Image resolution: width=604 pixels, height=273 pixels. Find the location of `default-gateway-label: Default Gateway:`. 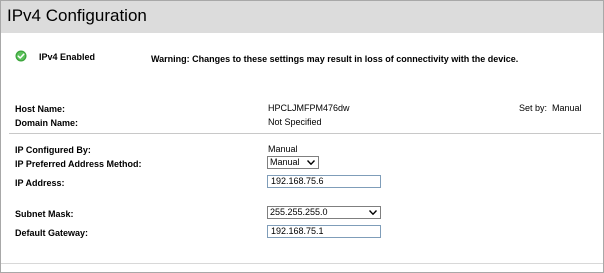

default-gateway-label: Default Gateway: is located at coordinates (52, 233).